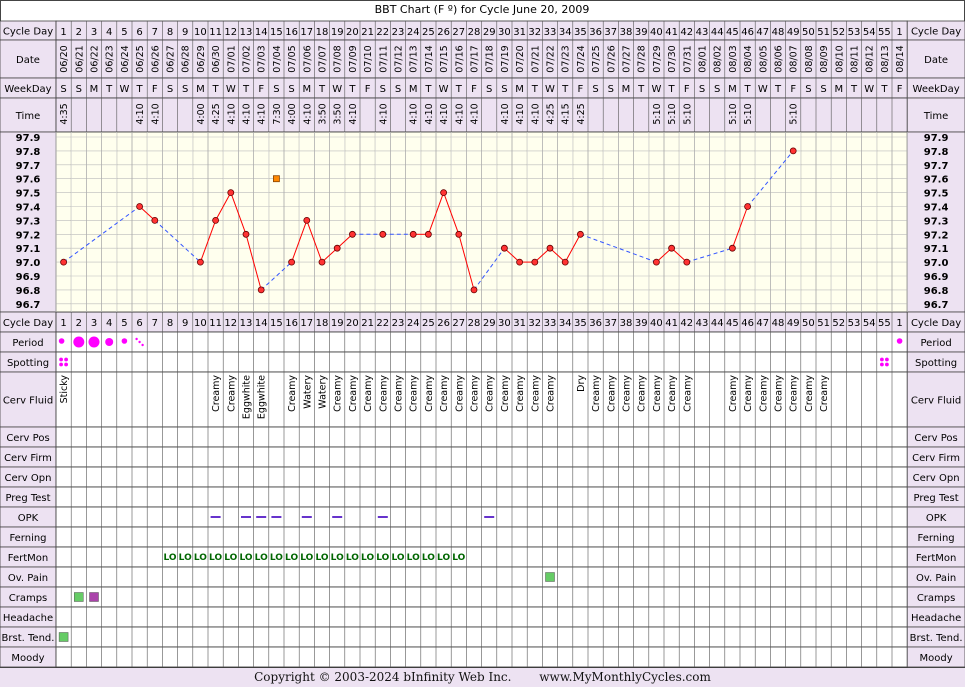 The height and width of the screenshot is (687, 965). What do you see at coordinates (246, 32) in the screenshot?
I see `cycle-day-cell: 13` at bounding box center [246, 32].